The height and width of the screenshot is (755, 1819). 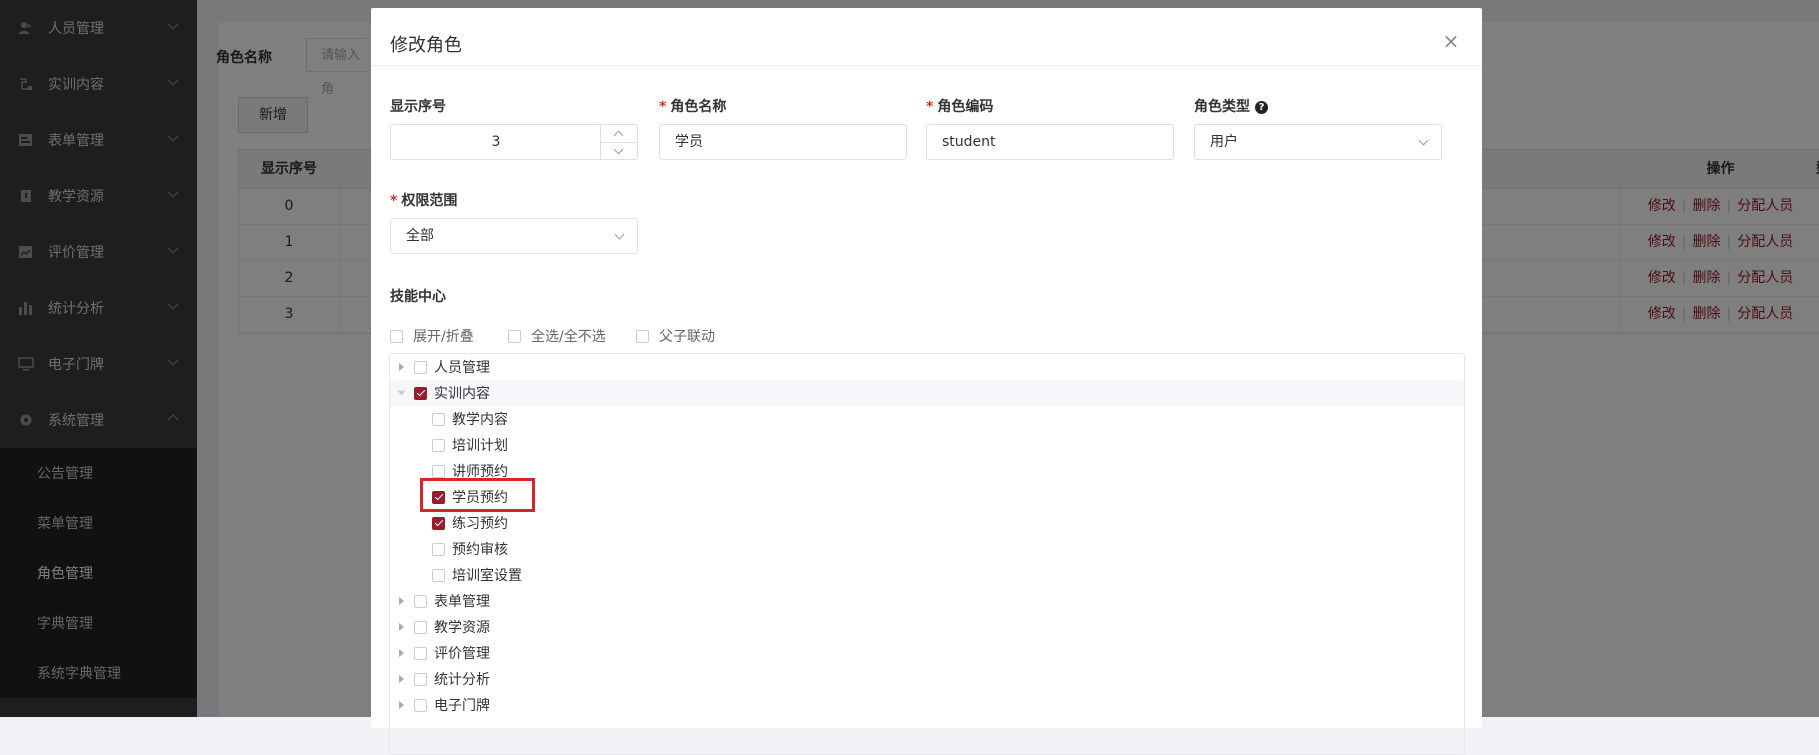 What do you see at coordinates (426, 45) in the screenshot?
I see `dialog-title: 修改角色` at bounding box center [426, 45].